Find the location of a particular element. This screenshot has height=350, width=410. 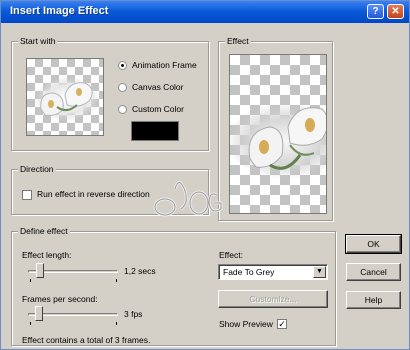

frames-per-second-slider is located at coordinates (38, 313).